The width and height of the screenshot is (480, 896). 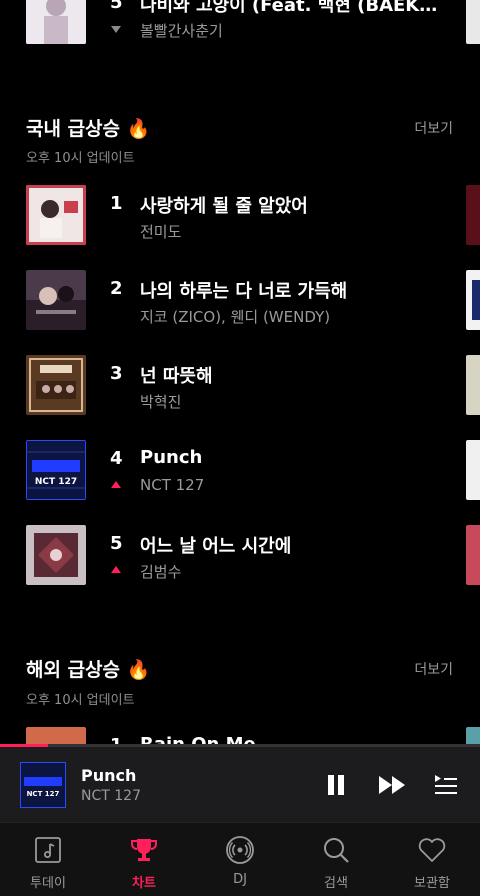 I want to click on track-rank: 1, so click(x=116, y=203).